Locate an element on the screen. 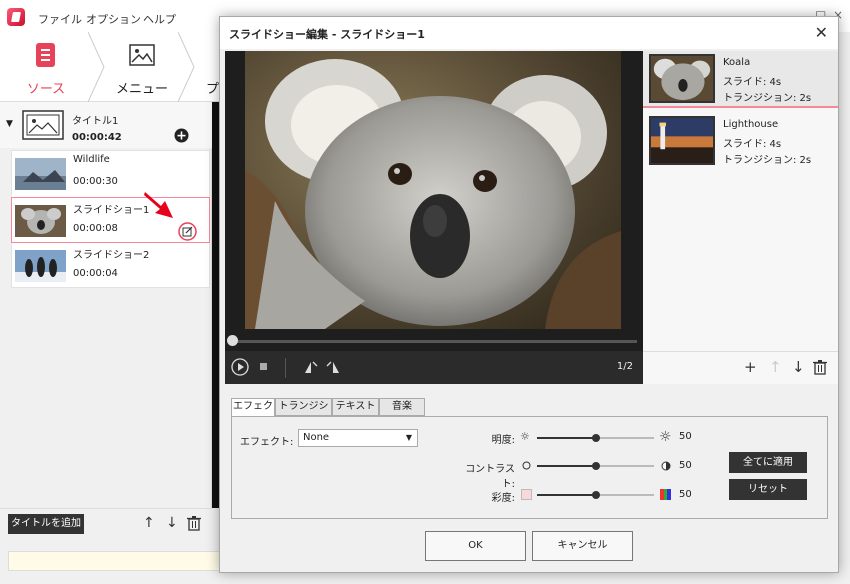 This screenshot has height=584, width=850. title-thumbnail-icon is located at coordinates (43, 125).